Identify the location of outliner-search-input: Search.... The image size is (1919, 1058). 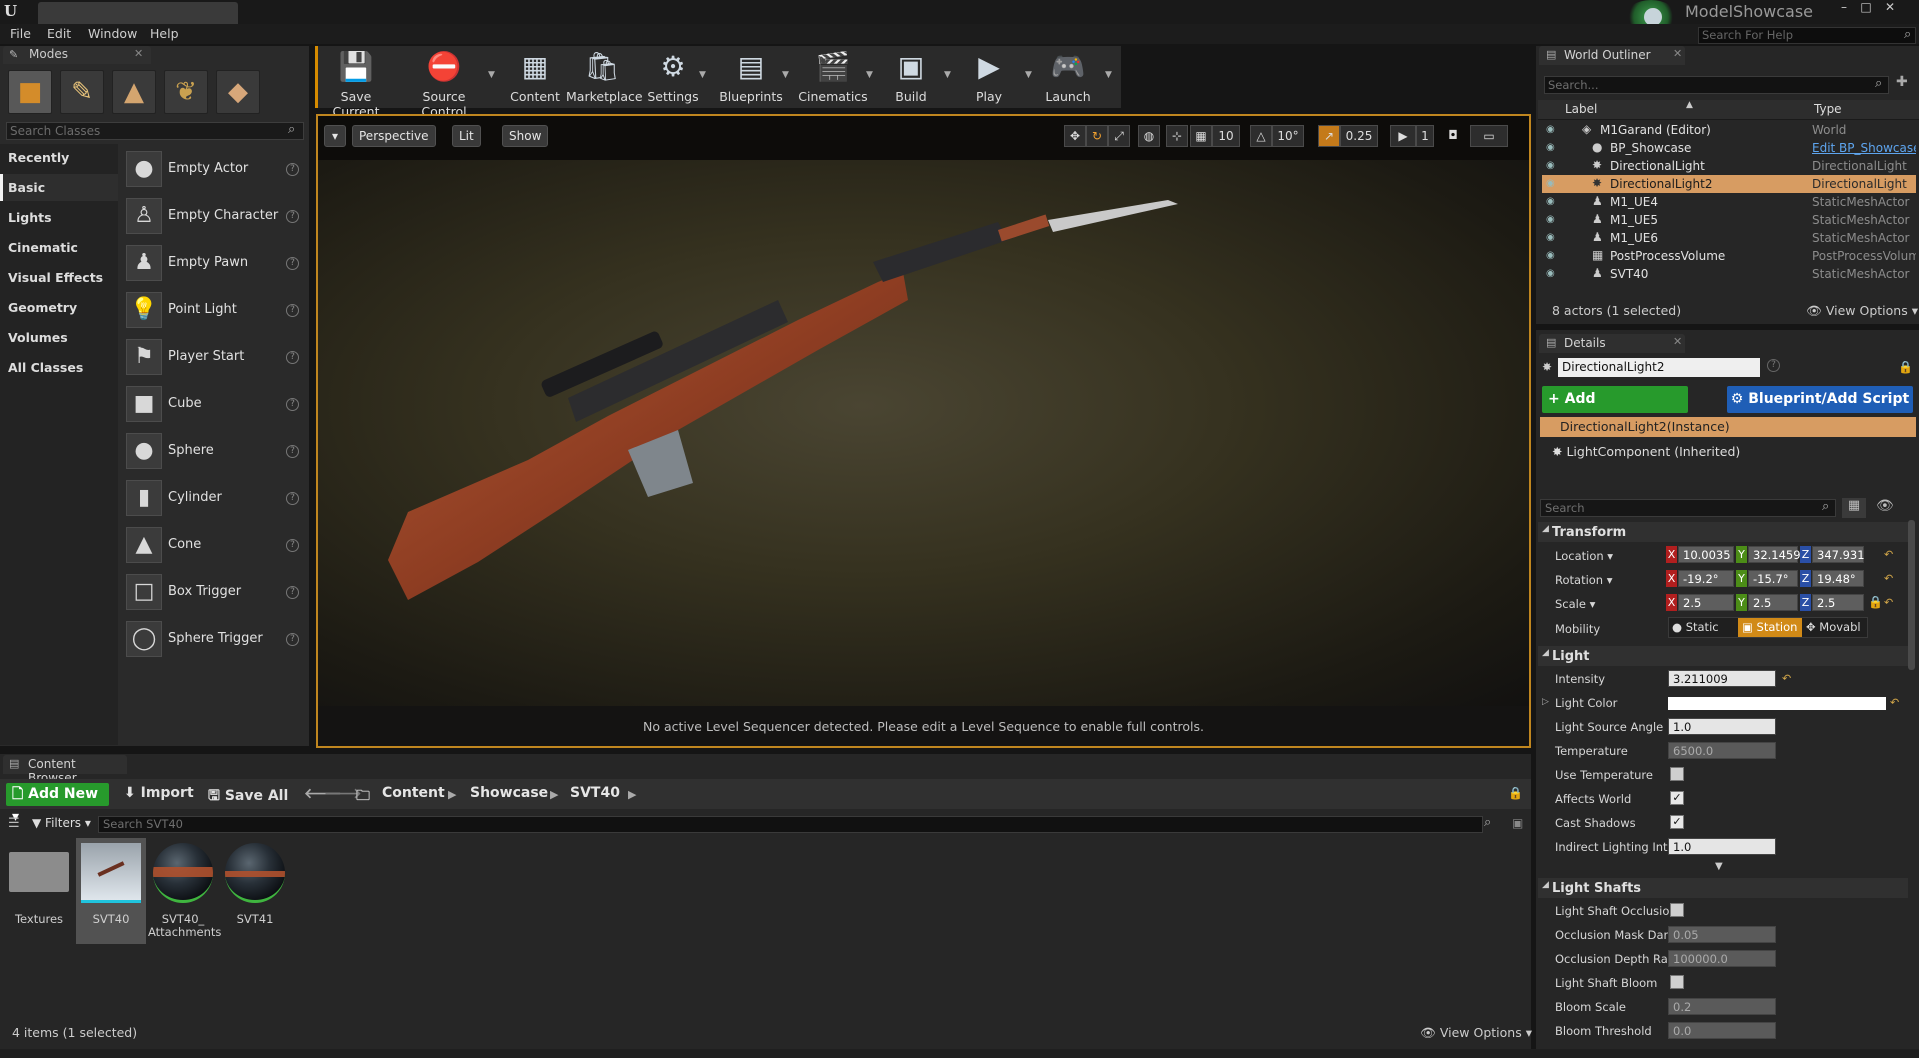
(1716, 85).